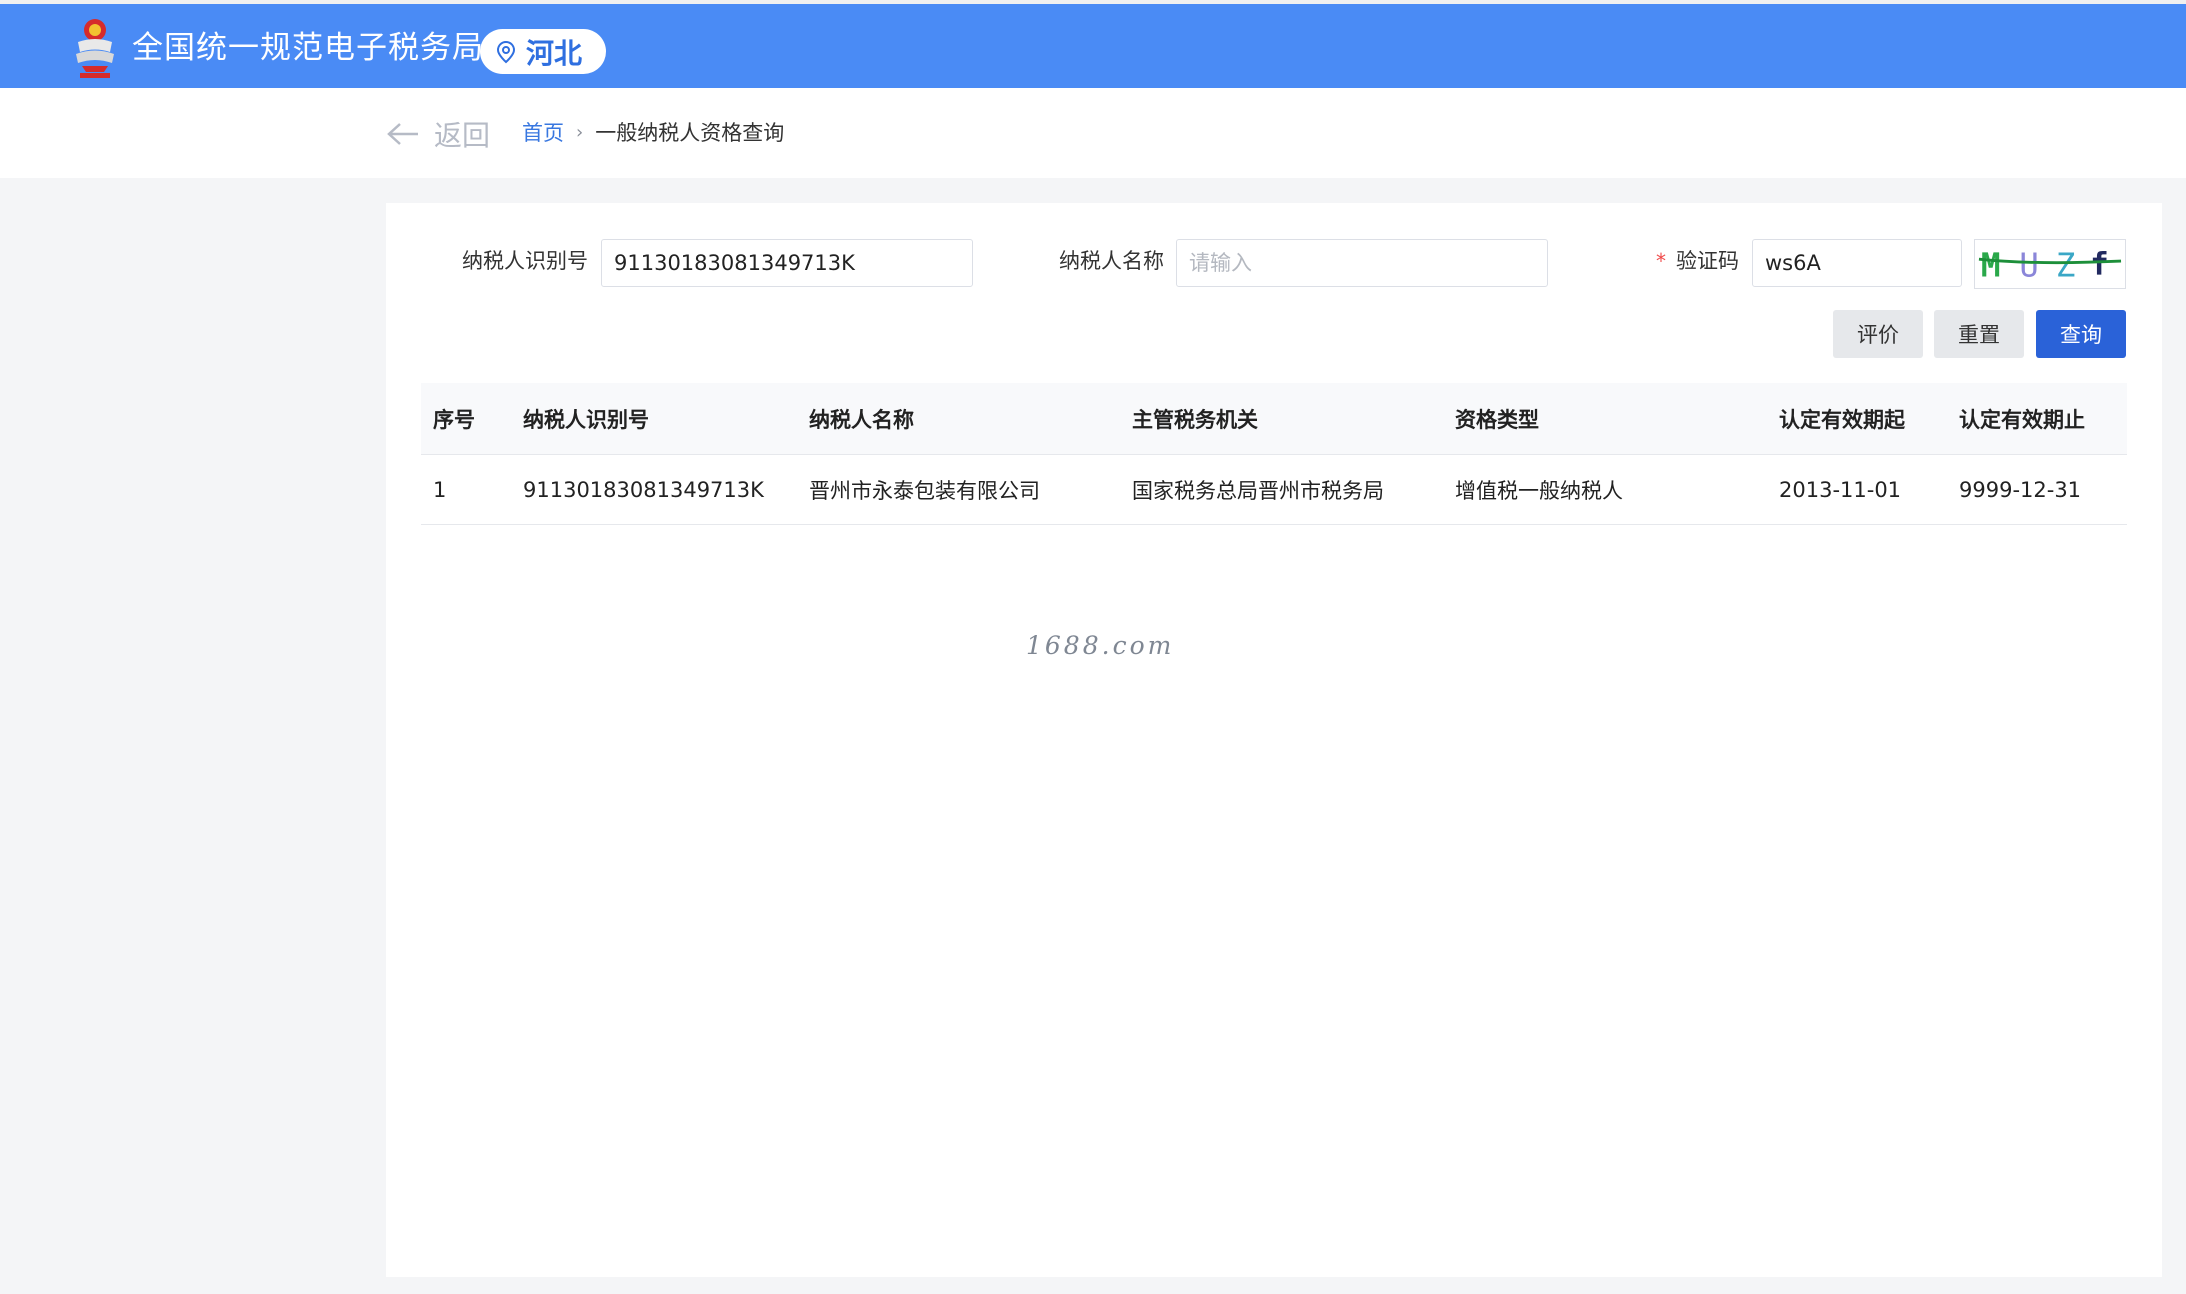  What do you see at coordinates (1093, 44) in the screenshot?
I see `top-header: 全国统一规范电子税务局 河北` at bounding box center [1093, 44].